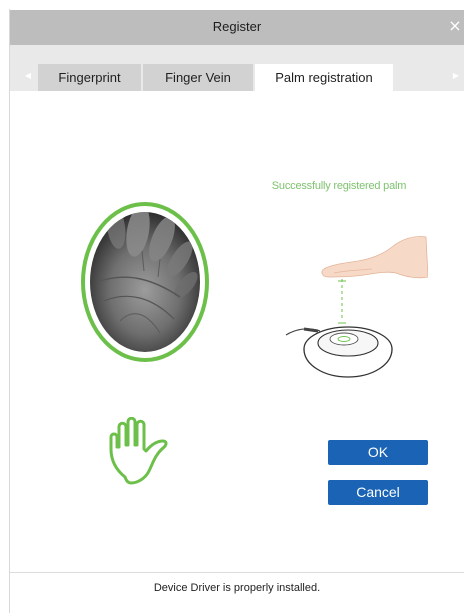 This screenshot has height=613, width=464. I want to click on ok-button: OK, so click(378, 452).